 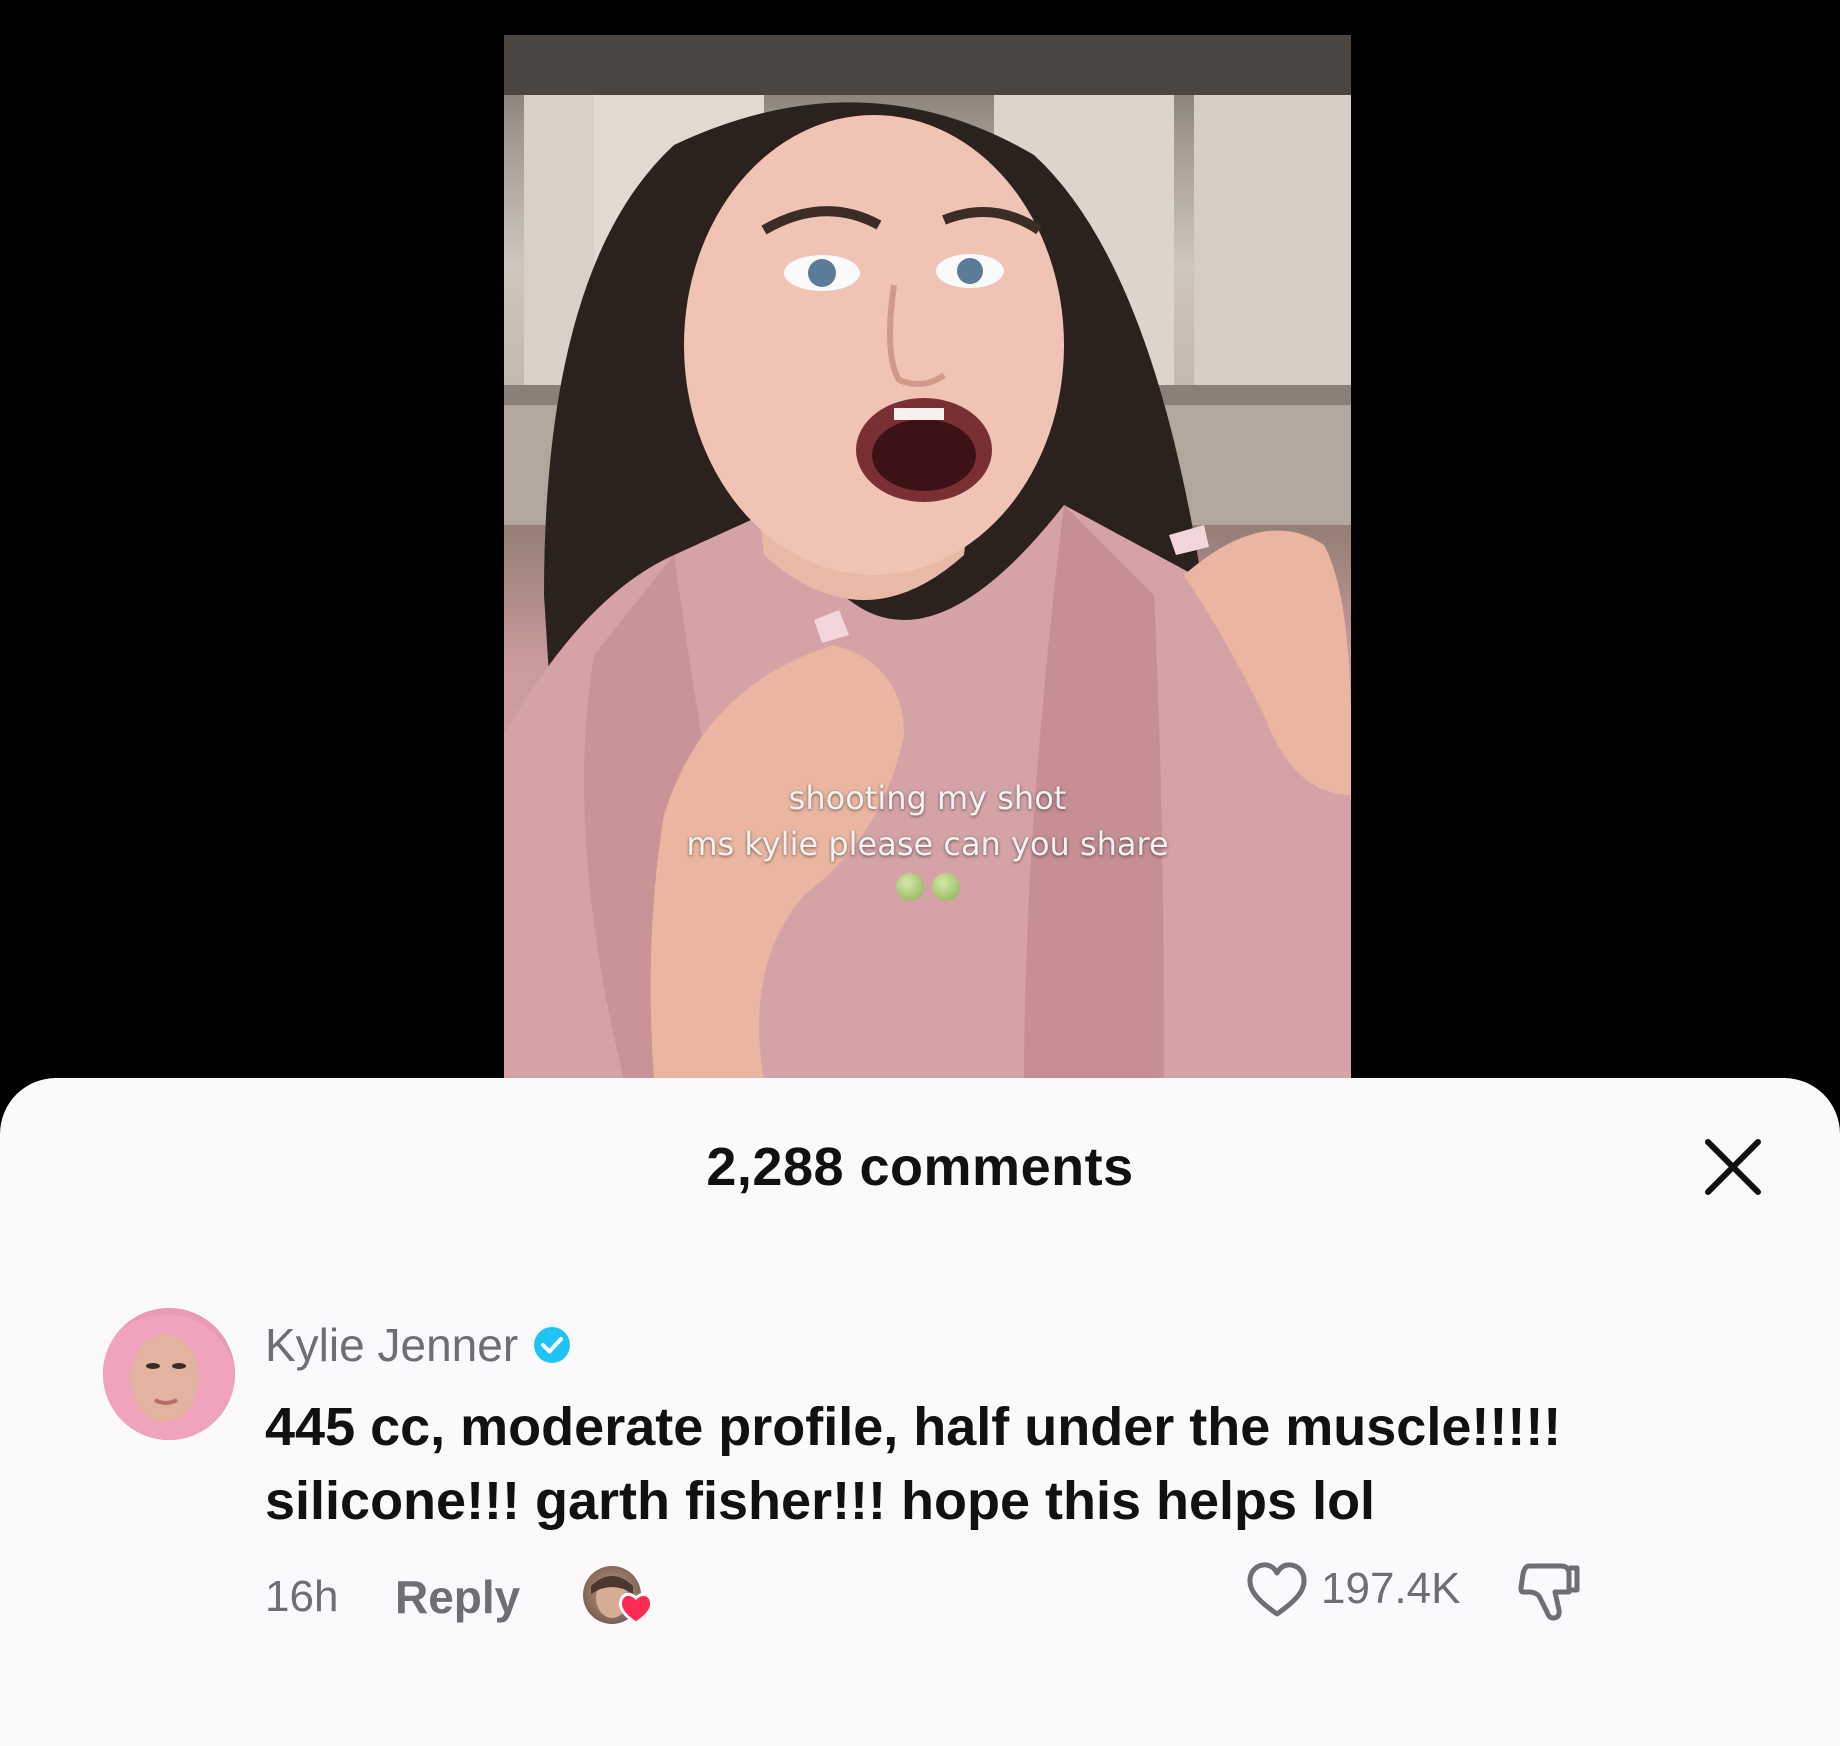 What do you see at coordinates (552, 1345) in the screenshot?
I see `verified-badge-icon` at bounding box center [552, 1345].